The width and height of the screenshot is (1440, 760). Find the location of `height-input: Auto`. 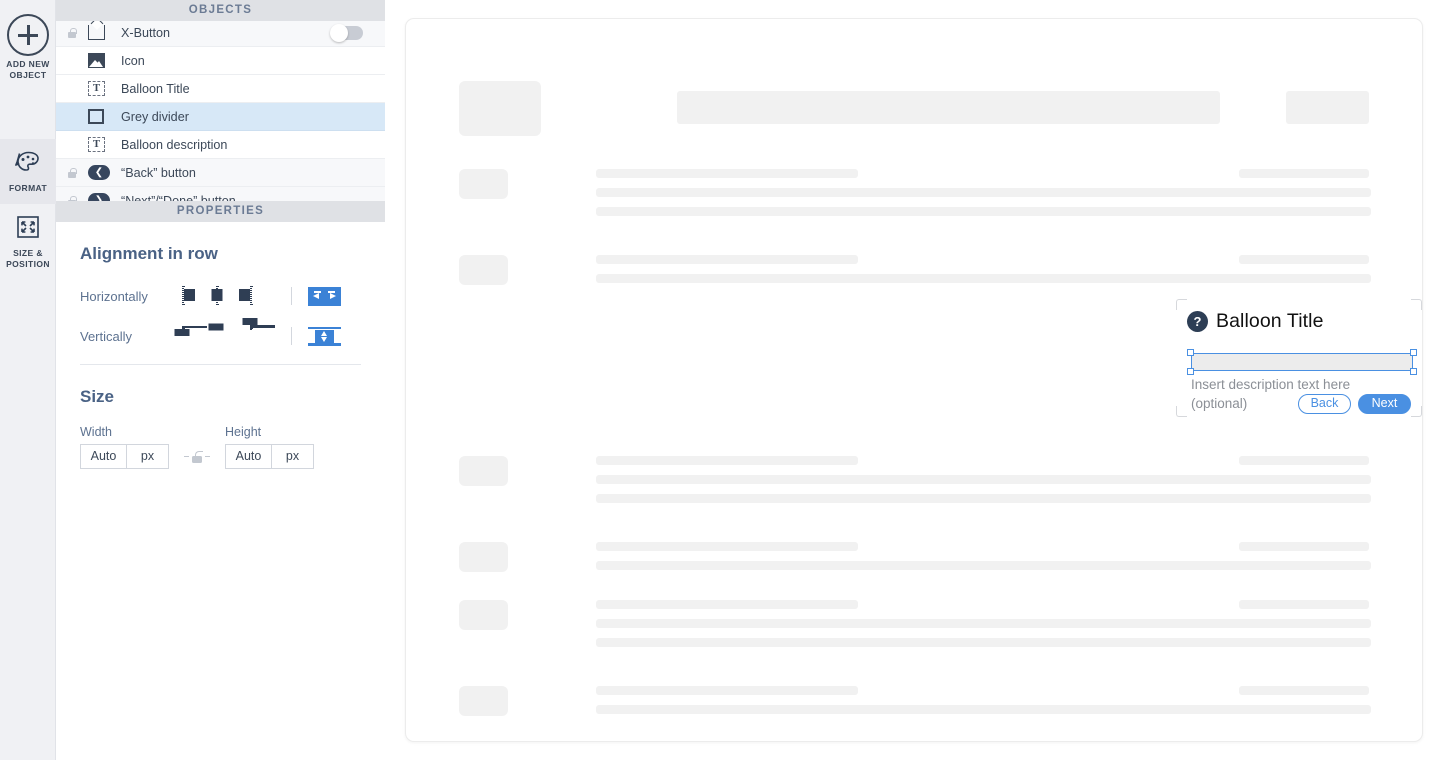

height-input: Auto is located at coordinates (248, 456).